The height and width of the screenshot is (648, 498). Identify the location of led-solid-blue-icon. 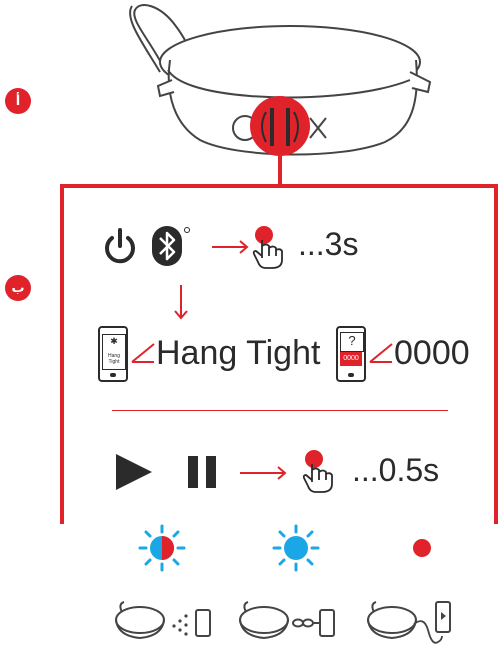
(296, 548).